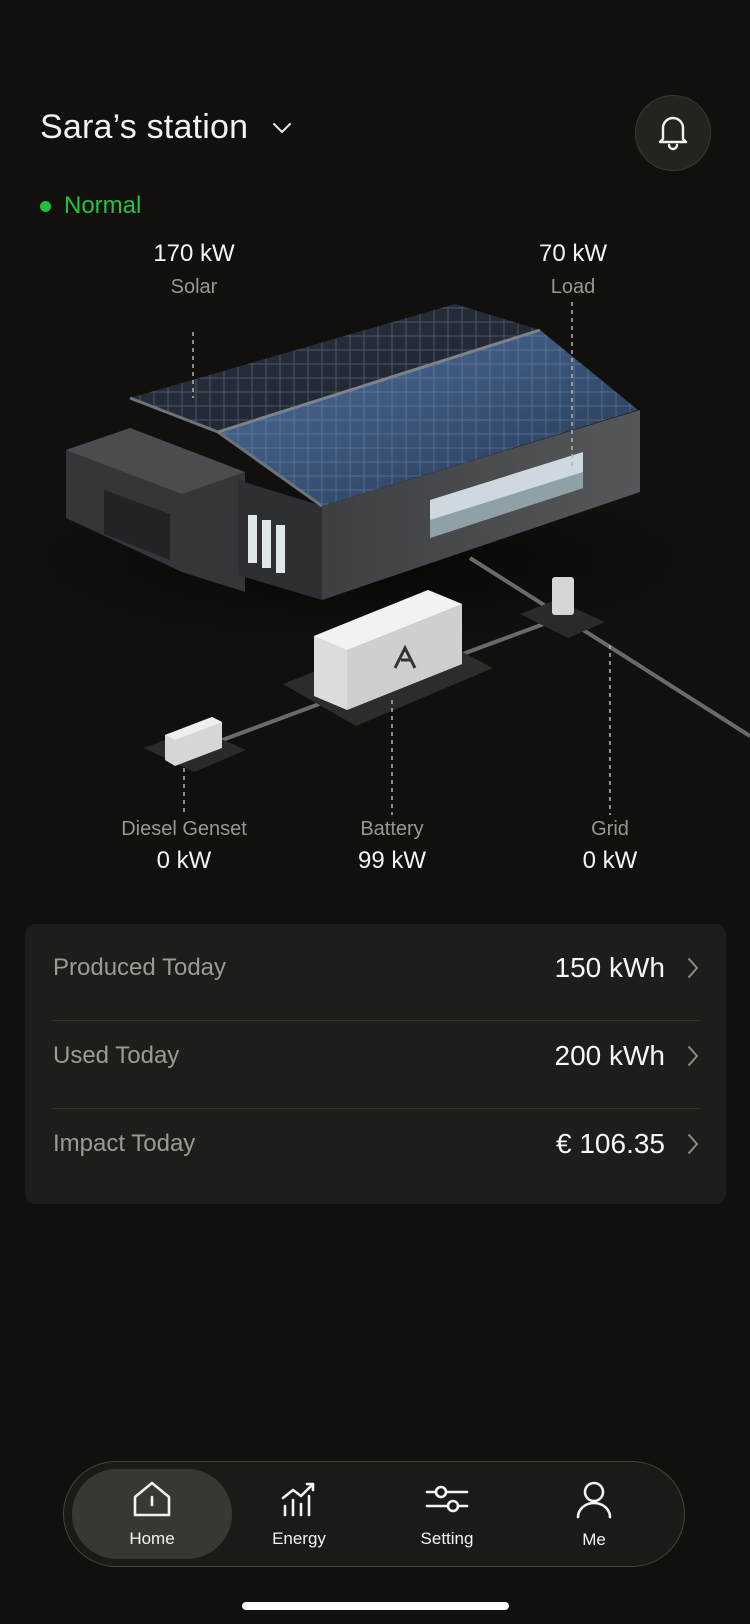 This screenshot has height=1624, width=750. I want to click on sliders-icon, so click(447, 1501).